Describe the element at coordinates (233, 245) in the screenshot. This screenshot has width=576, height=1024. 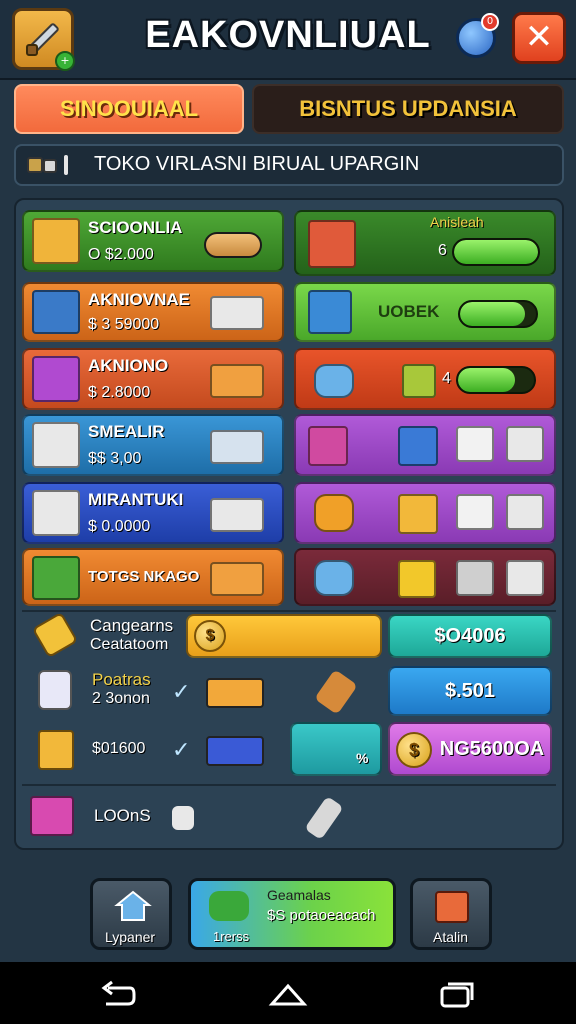
I see `buy-button` at that location.